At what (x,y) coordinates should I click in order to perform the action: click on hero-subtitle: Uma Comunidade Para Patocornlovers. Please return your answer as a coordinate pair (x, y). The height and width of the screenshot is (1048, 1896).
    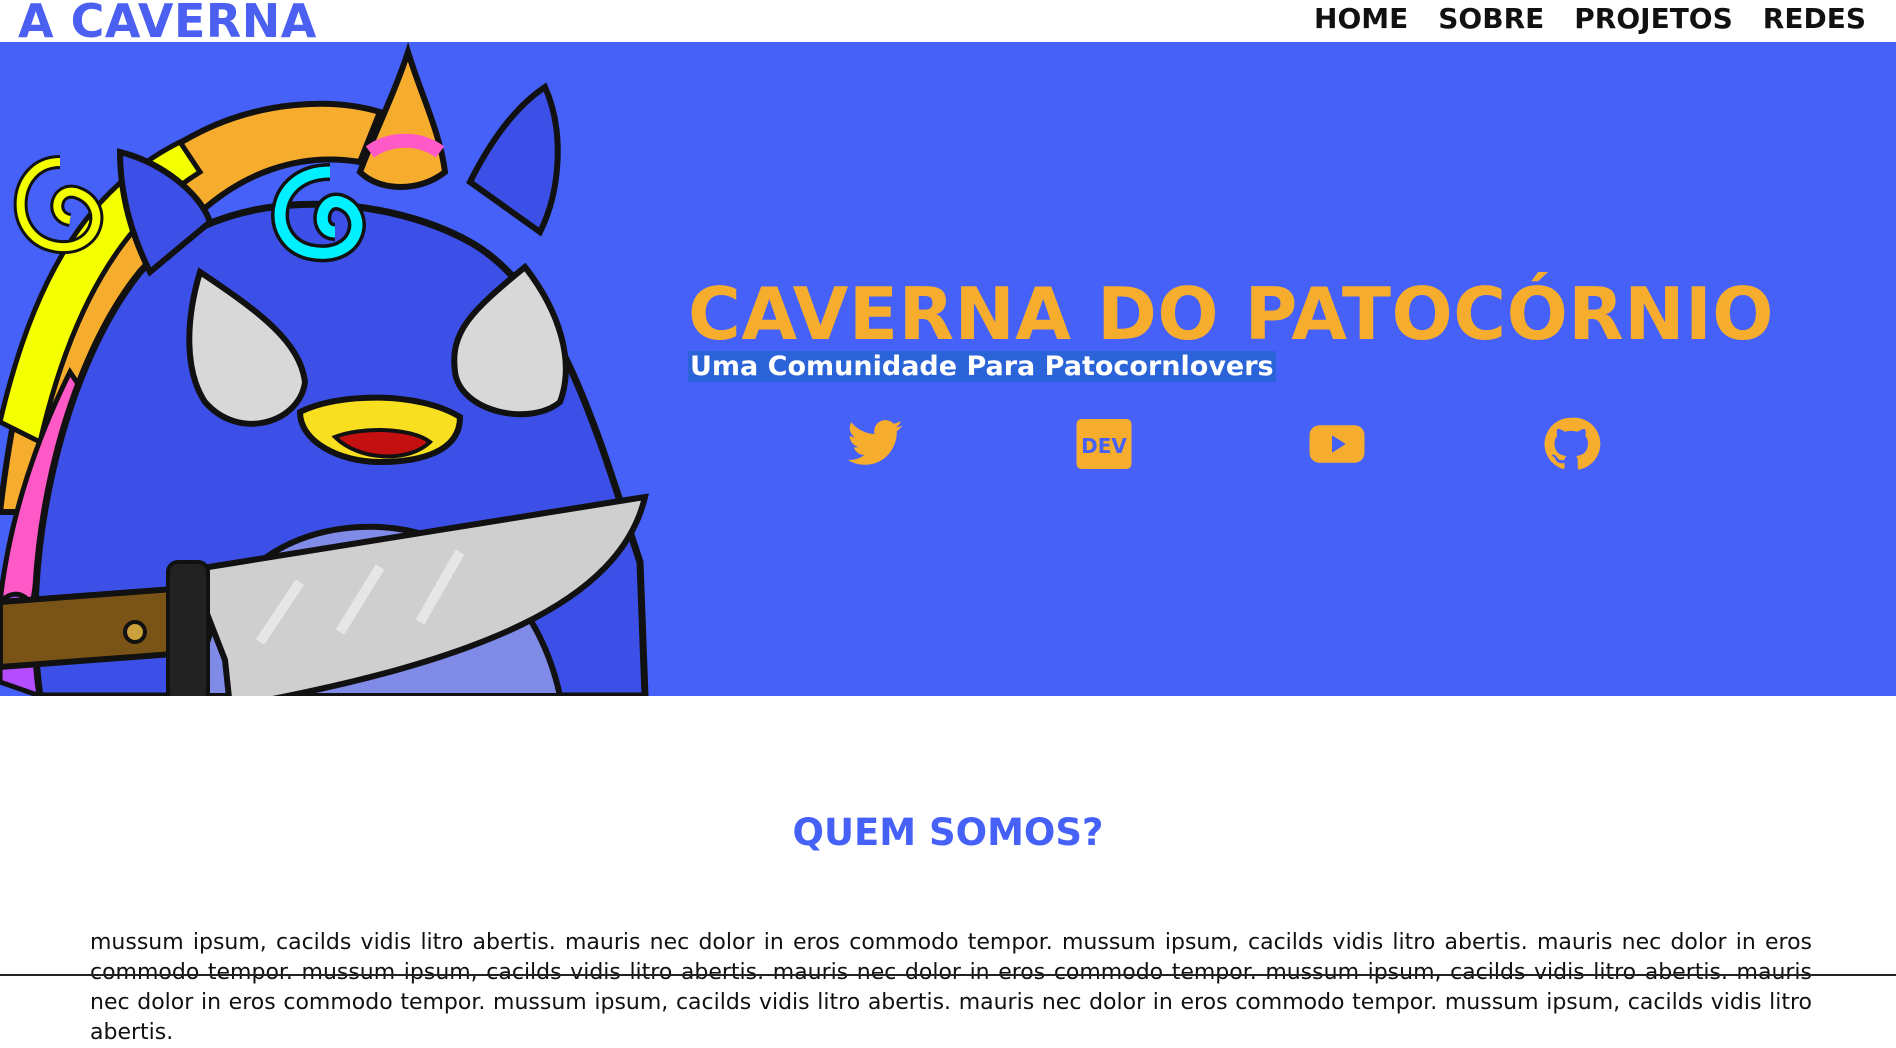
    Looking at the image, I should click on (982, 366).